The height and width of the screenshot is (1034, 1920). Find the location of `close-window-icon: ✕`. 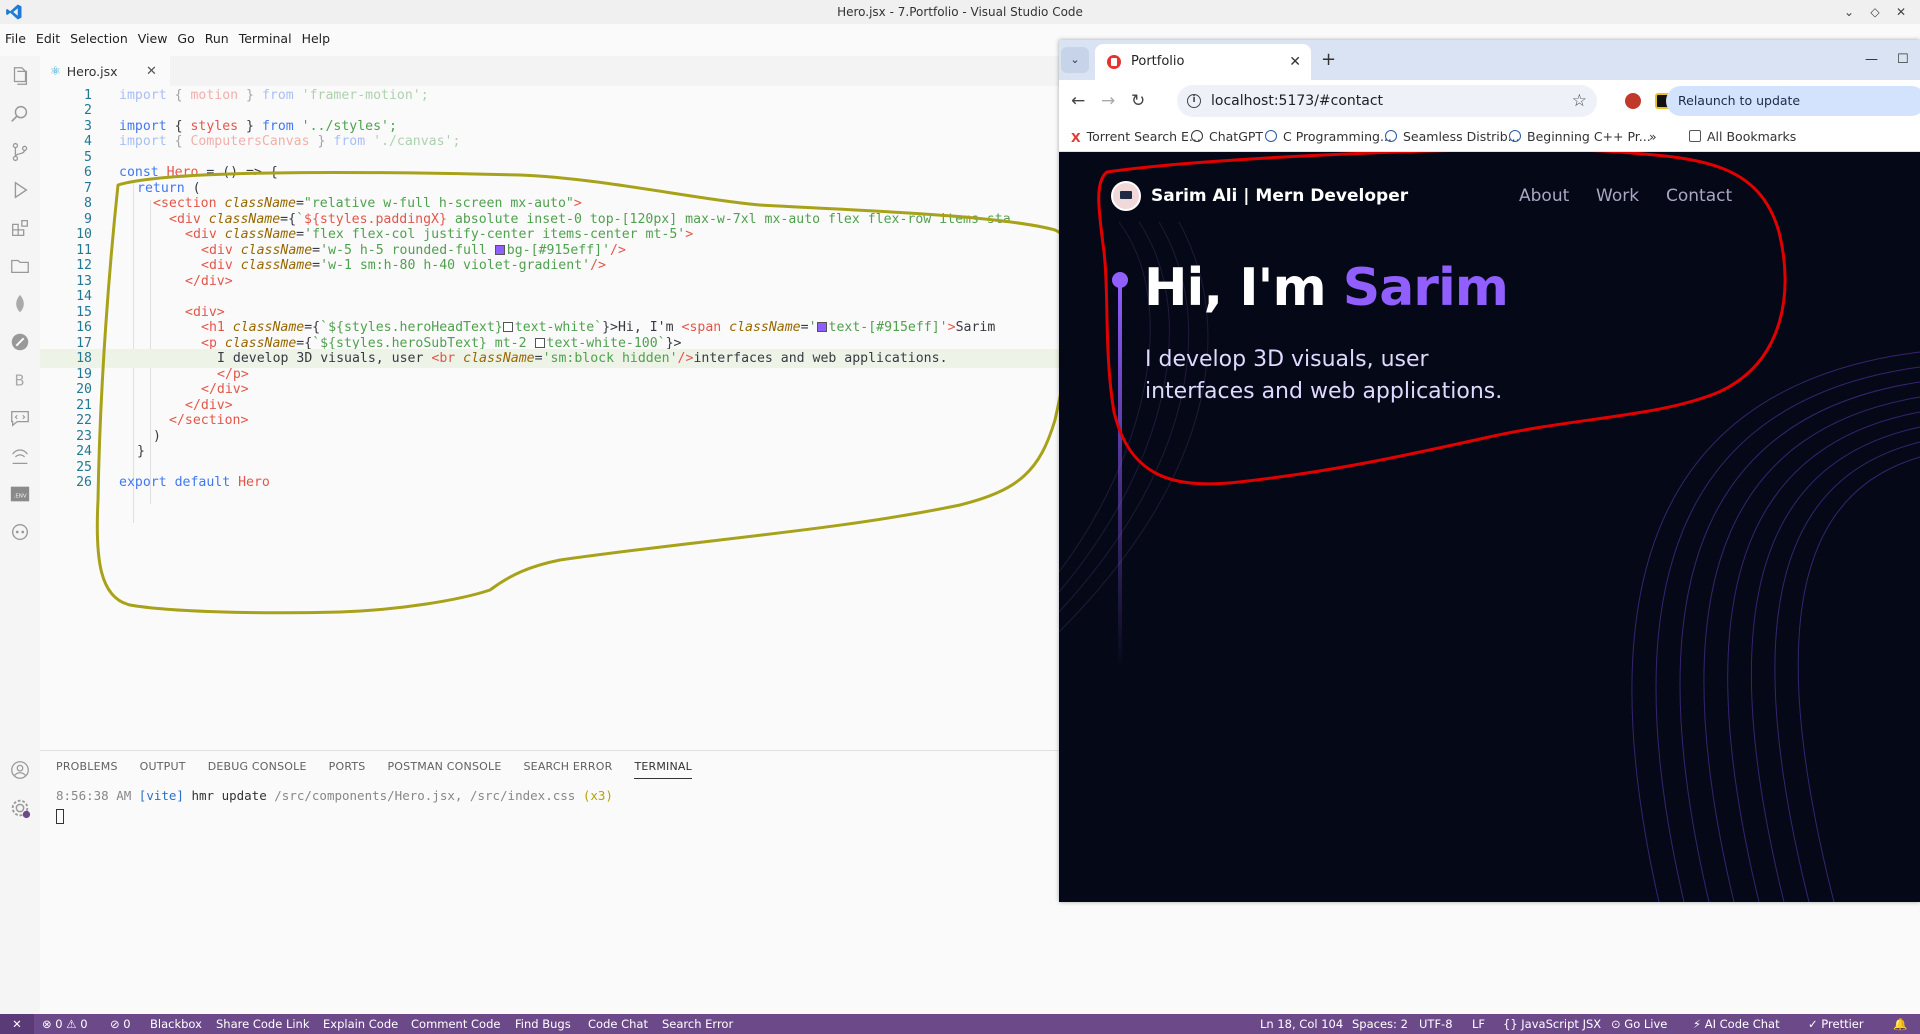

close-window-icon: ✕ is located at coordinates (1901, 12).